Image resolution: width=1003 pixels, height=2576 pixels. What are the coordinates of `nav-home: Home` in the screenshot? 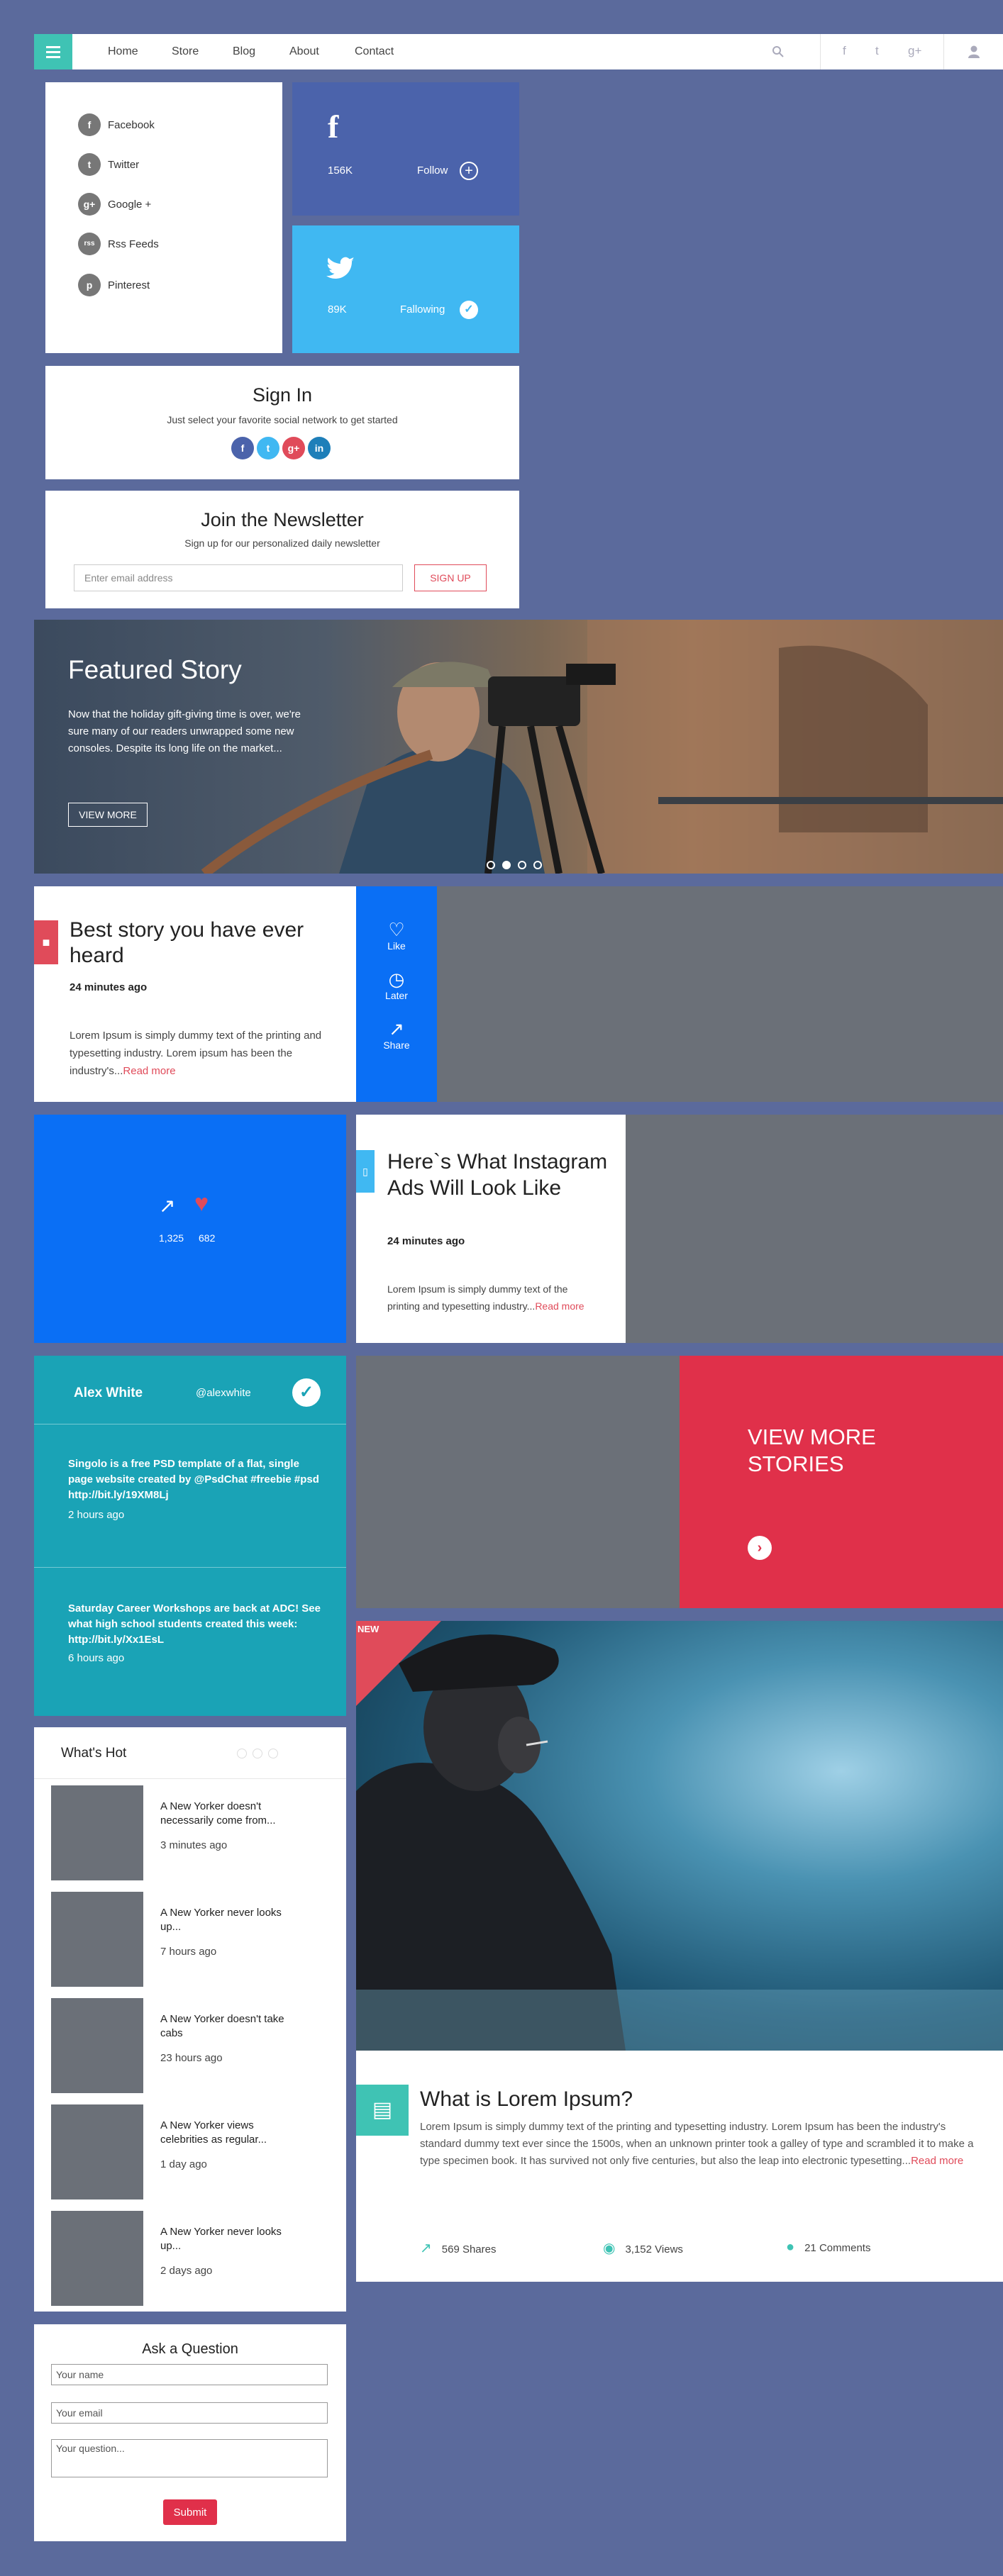 It's located at (123, 52).